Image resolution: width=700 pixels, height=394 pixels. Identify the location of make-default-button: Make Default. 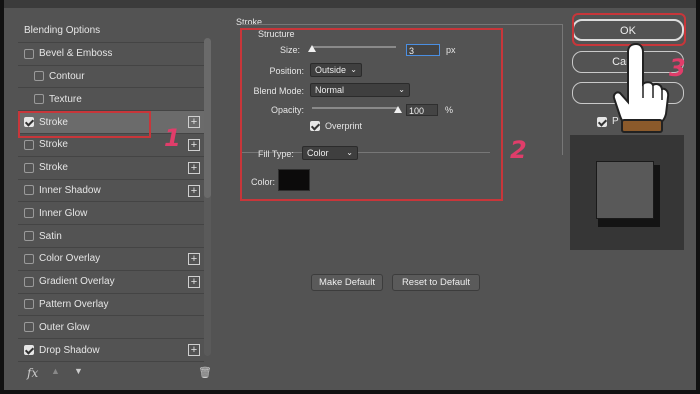
(347, 282).